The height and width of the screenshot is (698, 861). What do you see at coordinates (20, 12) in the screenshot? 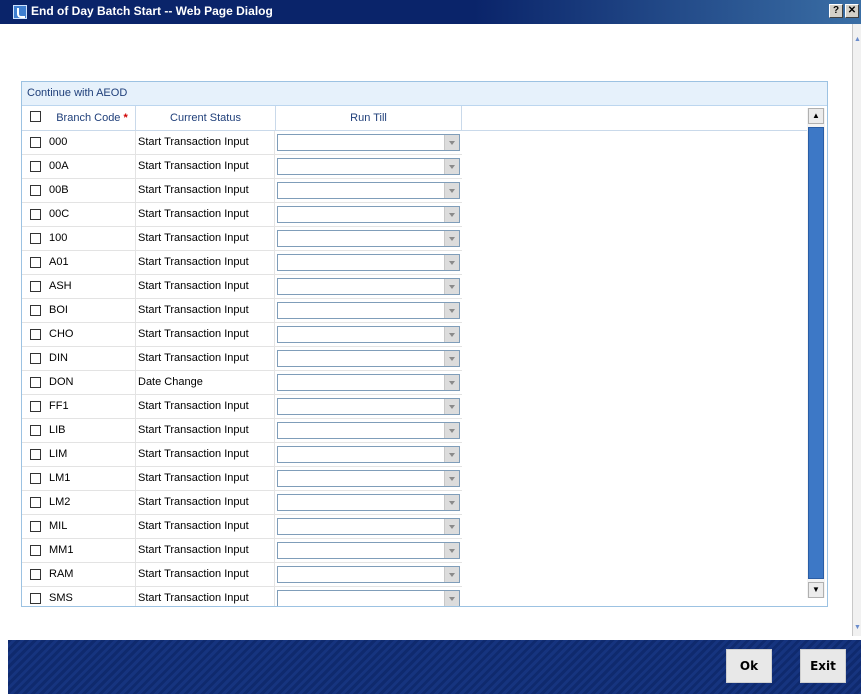
I see `ie-icon` at bounding box center [20, 12].